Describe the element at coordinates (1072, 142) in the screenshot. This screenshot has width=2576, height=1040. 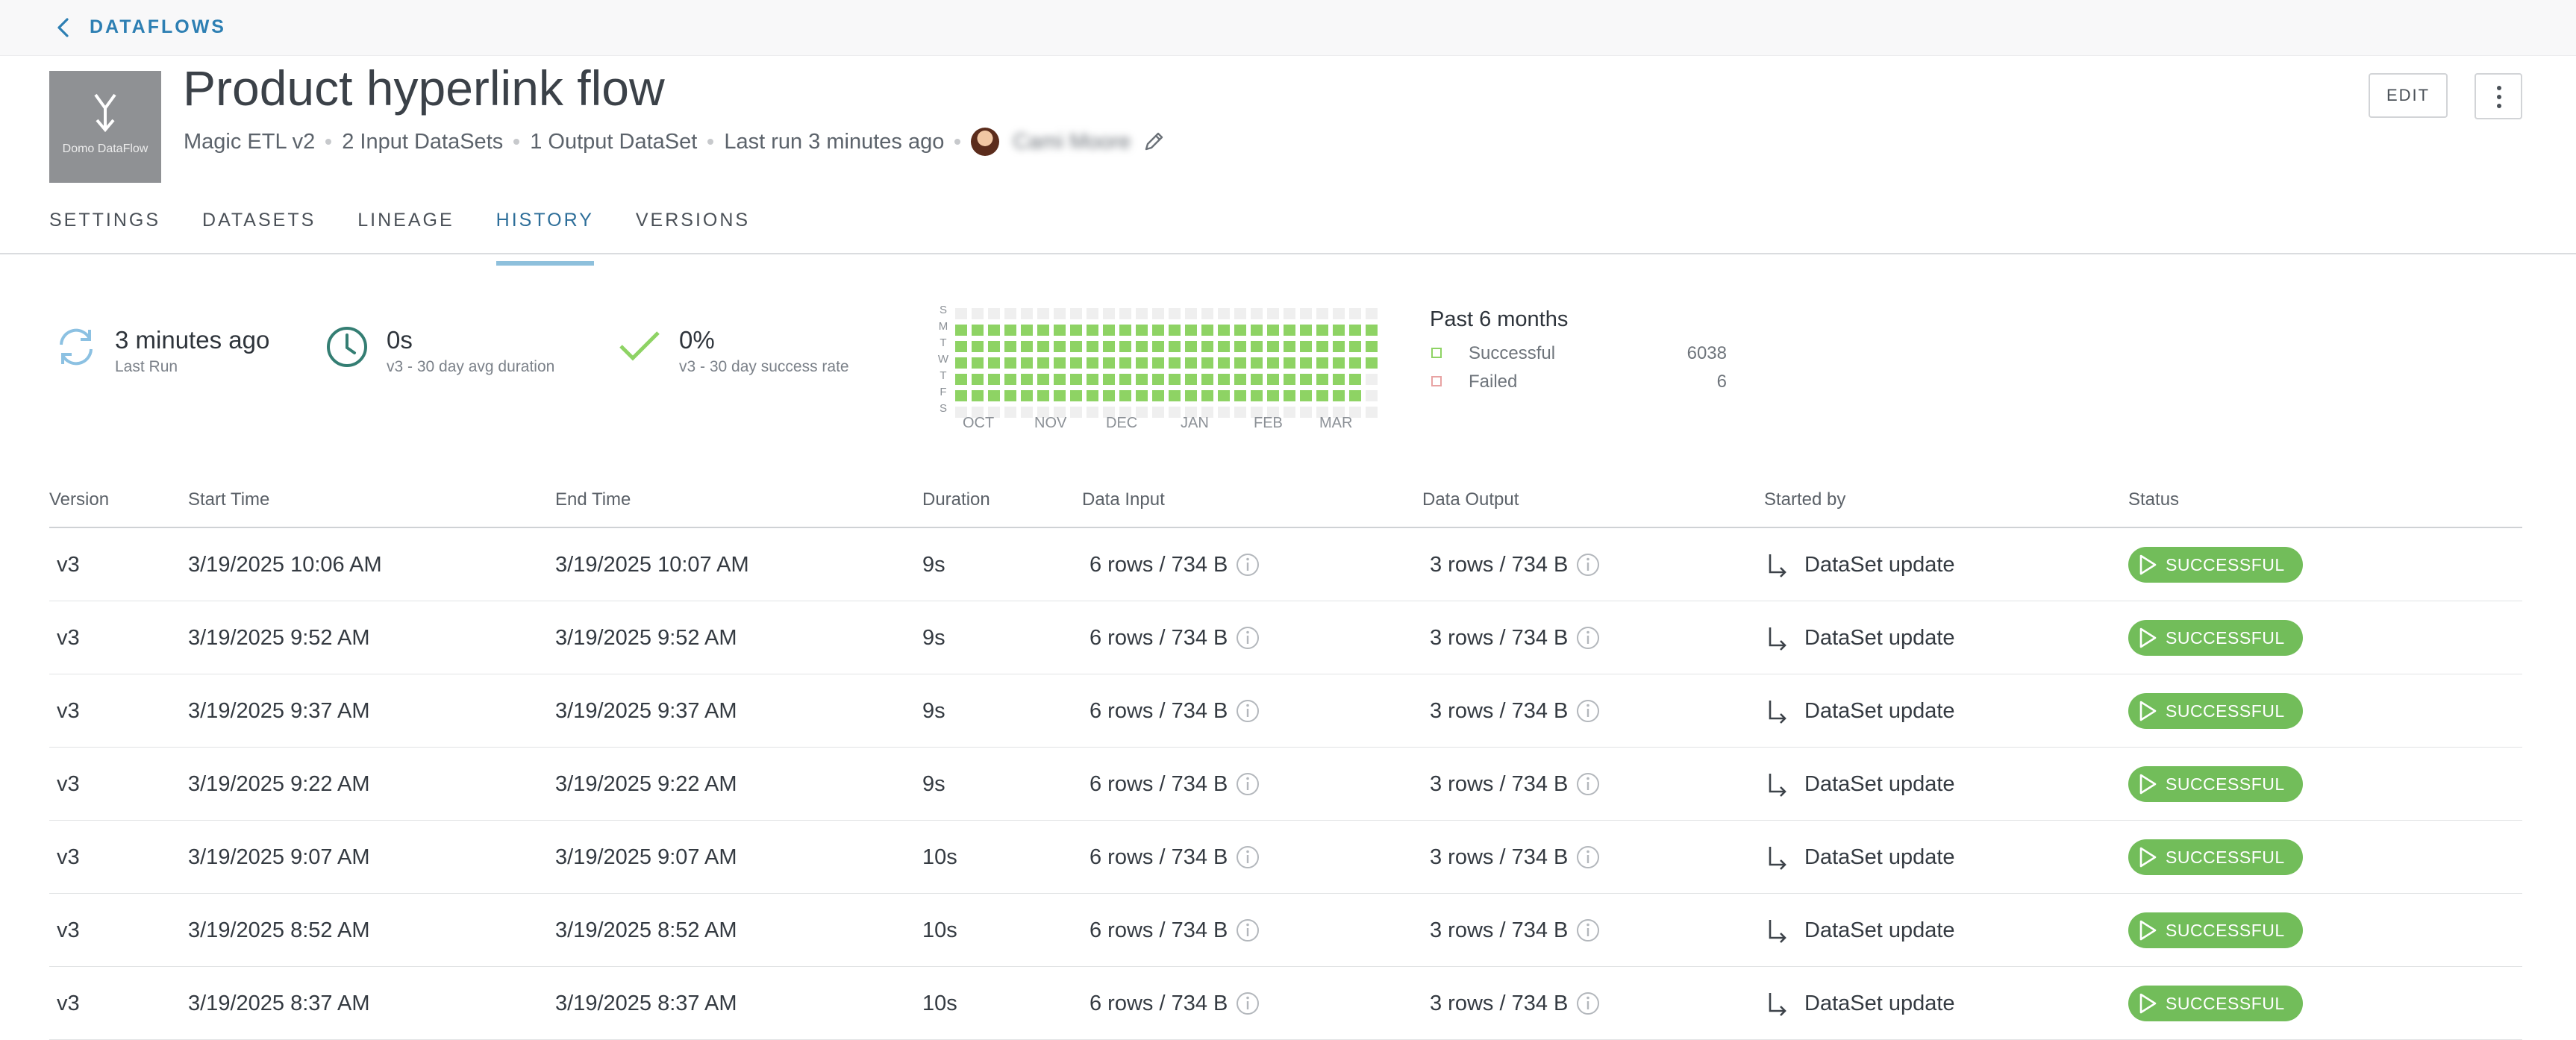
I see `owner-name: Cami Moore` at that location.